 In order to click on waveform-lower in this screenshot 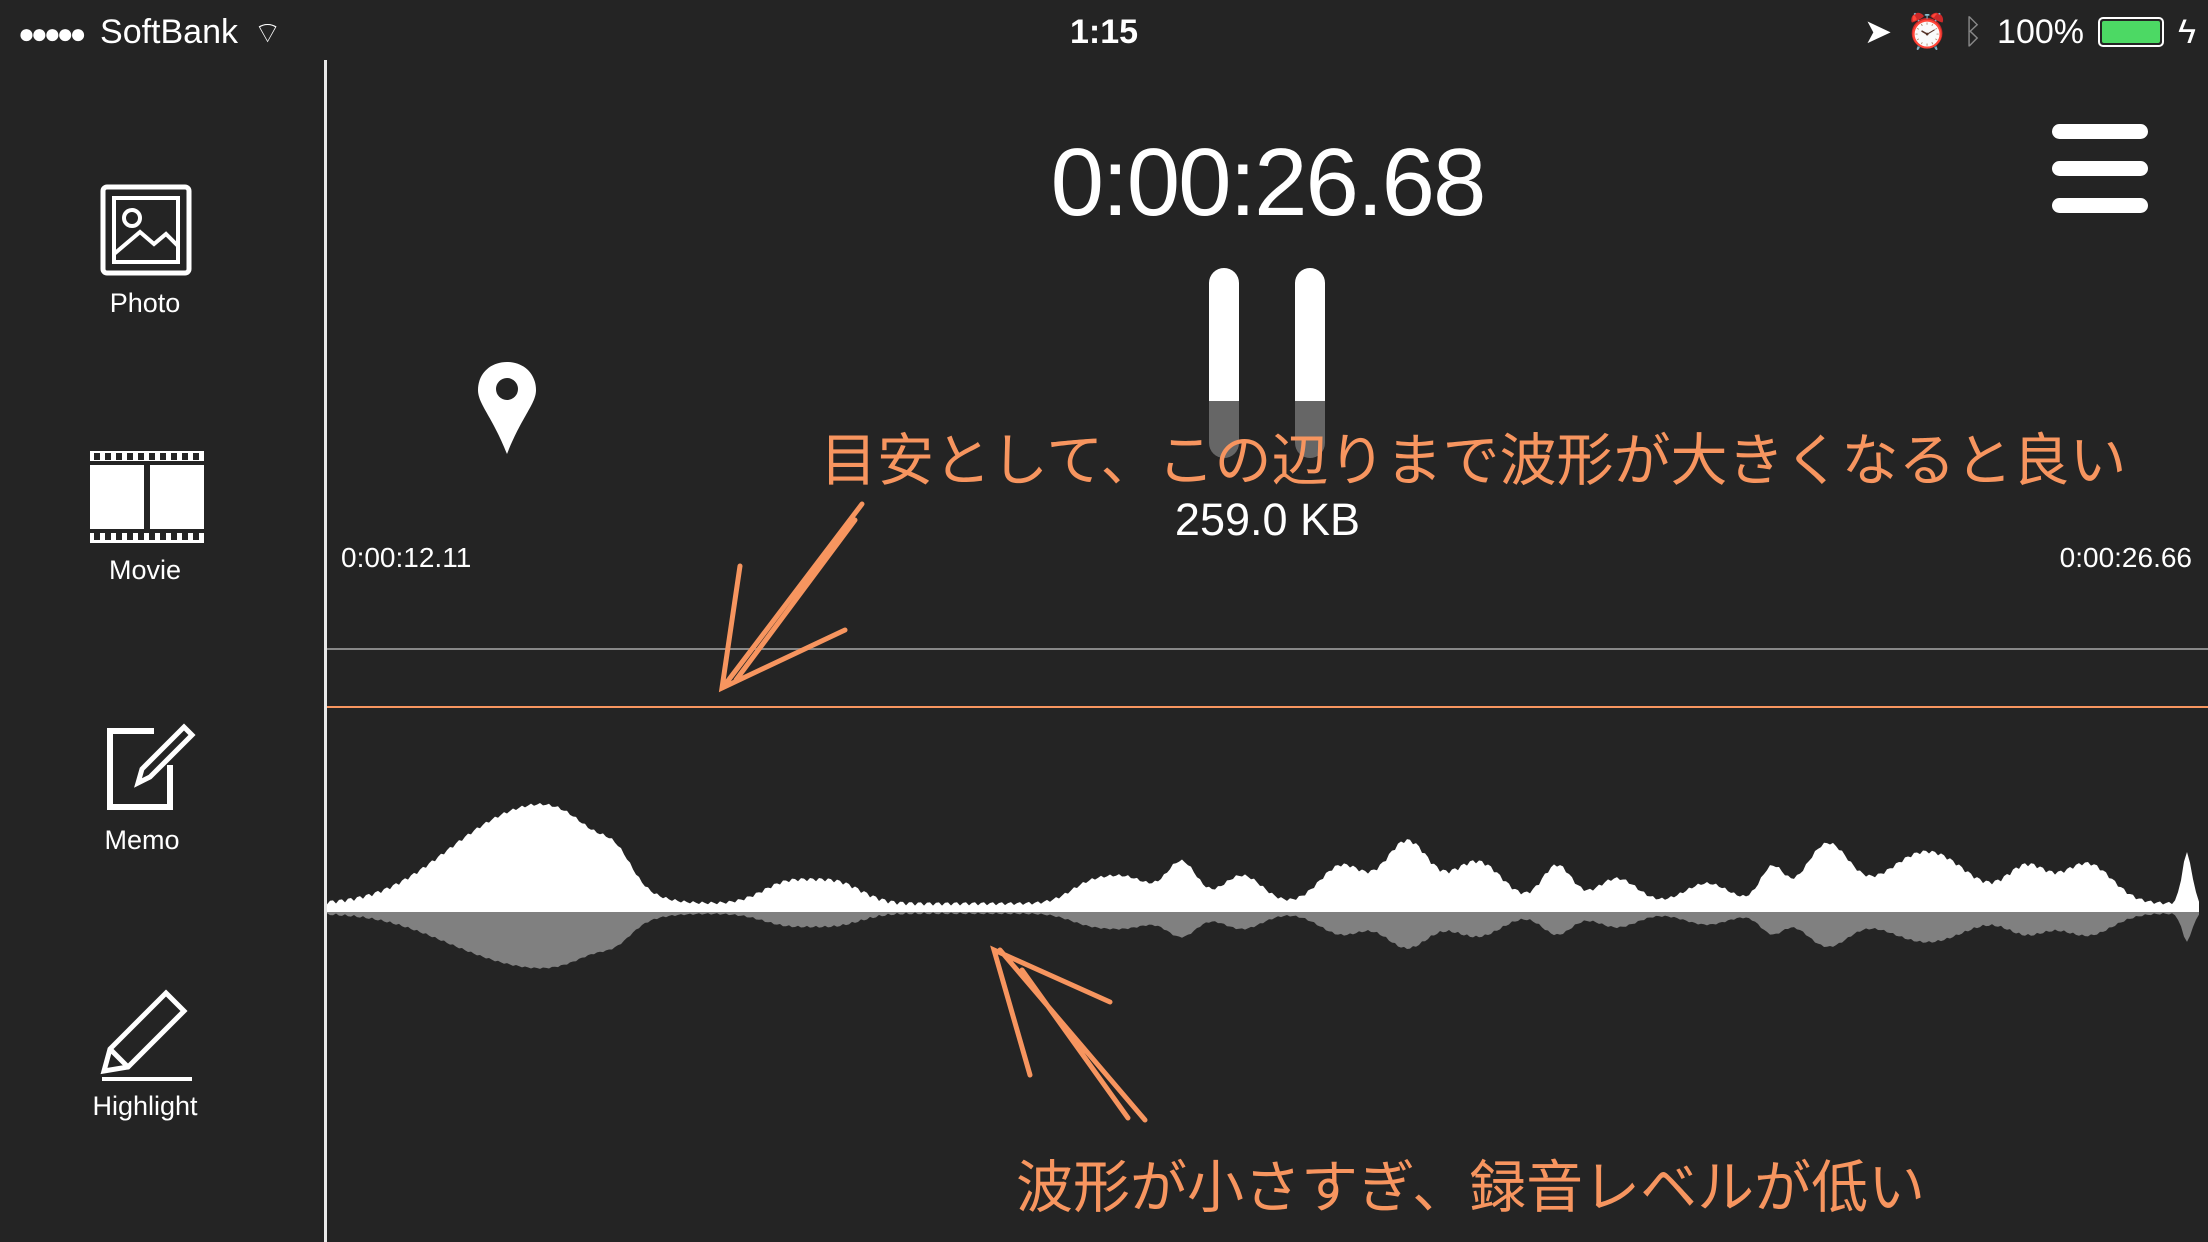, I will do `click(1263, 939)`.